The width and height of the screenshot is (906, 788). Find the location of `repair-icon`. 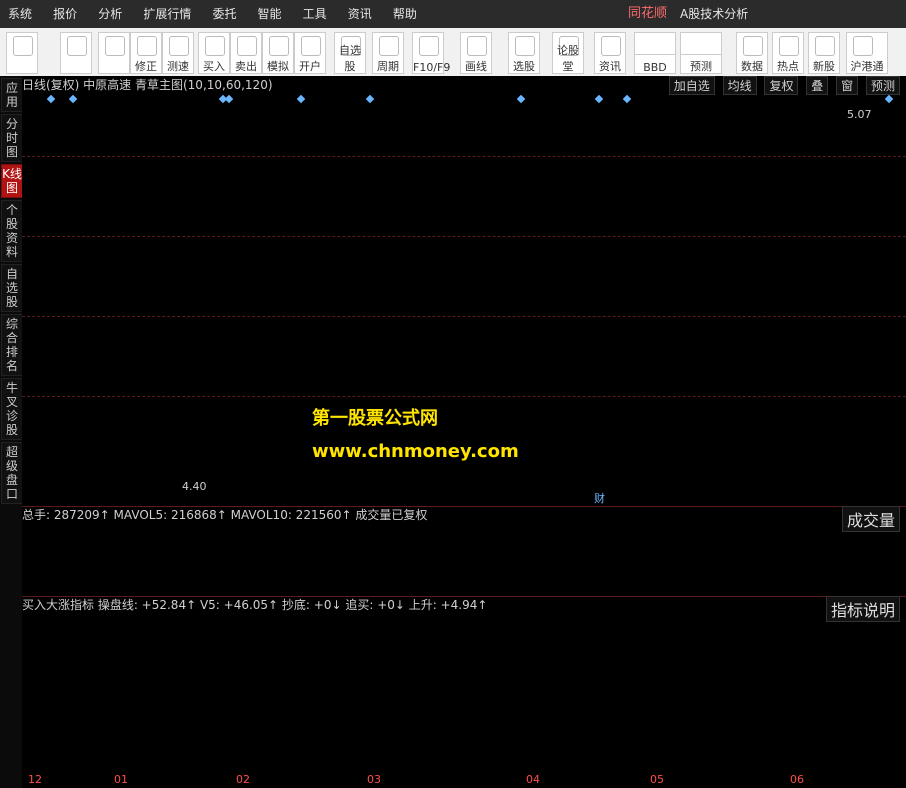

repair-icon is located at coordinates (147, 46).